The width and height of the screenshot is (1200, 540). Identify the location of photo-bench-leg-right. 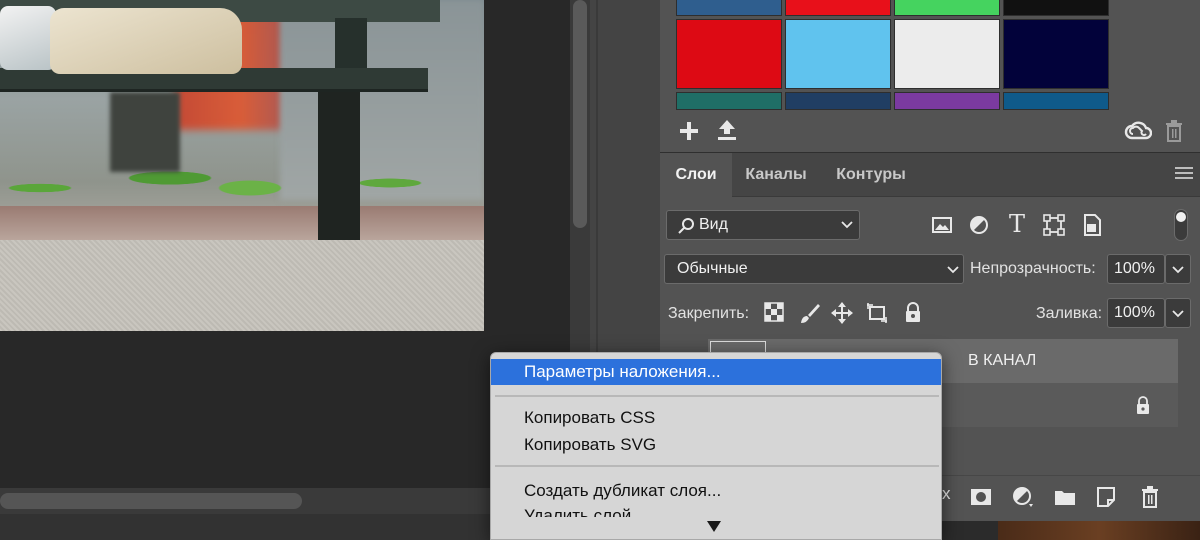
(339, 166).